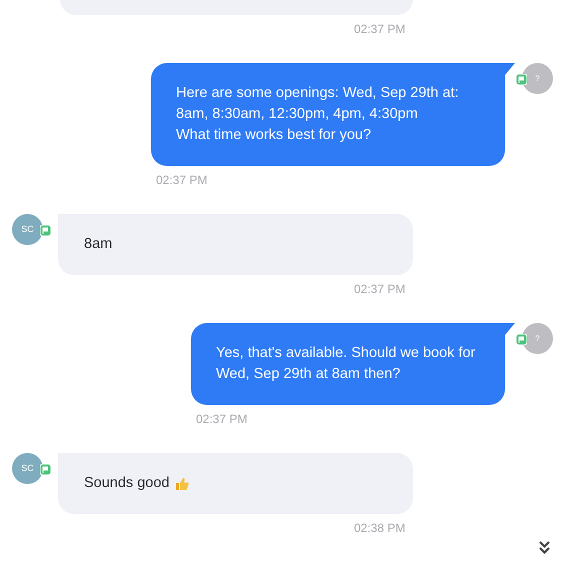  I want to click on message-text: Yes, that's available. Should we book for, so click(346, 353).